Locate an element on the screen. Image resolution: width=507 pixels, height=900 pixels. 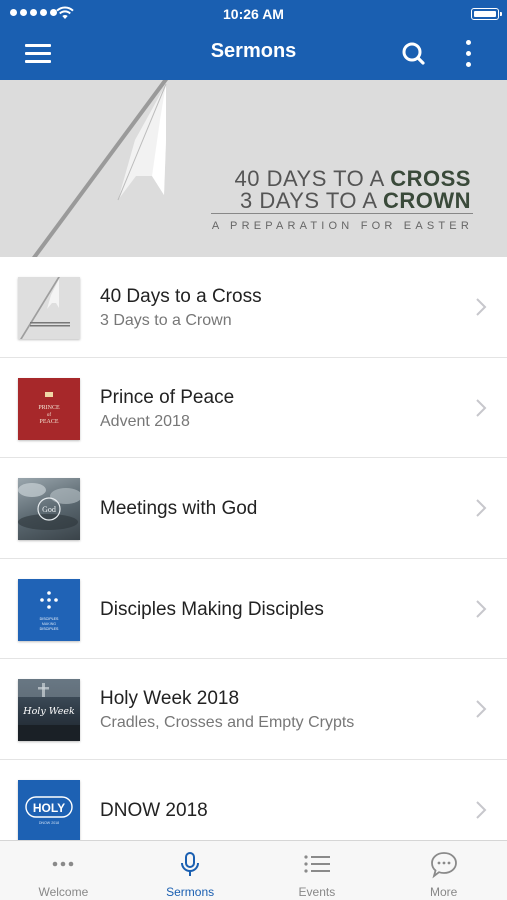
tab-events: Events is located at coordinates (317, 870).